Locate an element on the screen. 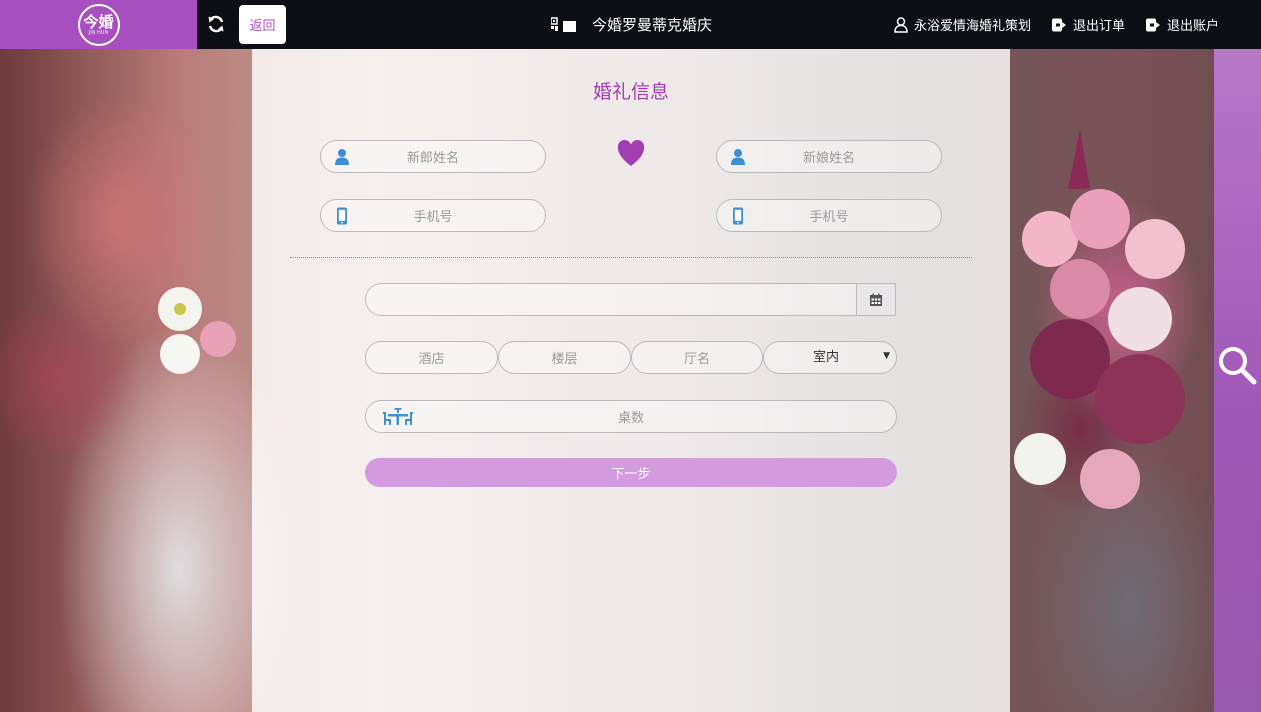  venue-type-select: 室内 ▼ is located at coordinates (830, 357).